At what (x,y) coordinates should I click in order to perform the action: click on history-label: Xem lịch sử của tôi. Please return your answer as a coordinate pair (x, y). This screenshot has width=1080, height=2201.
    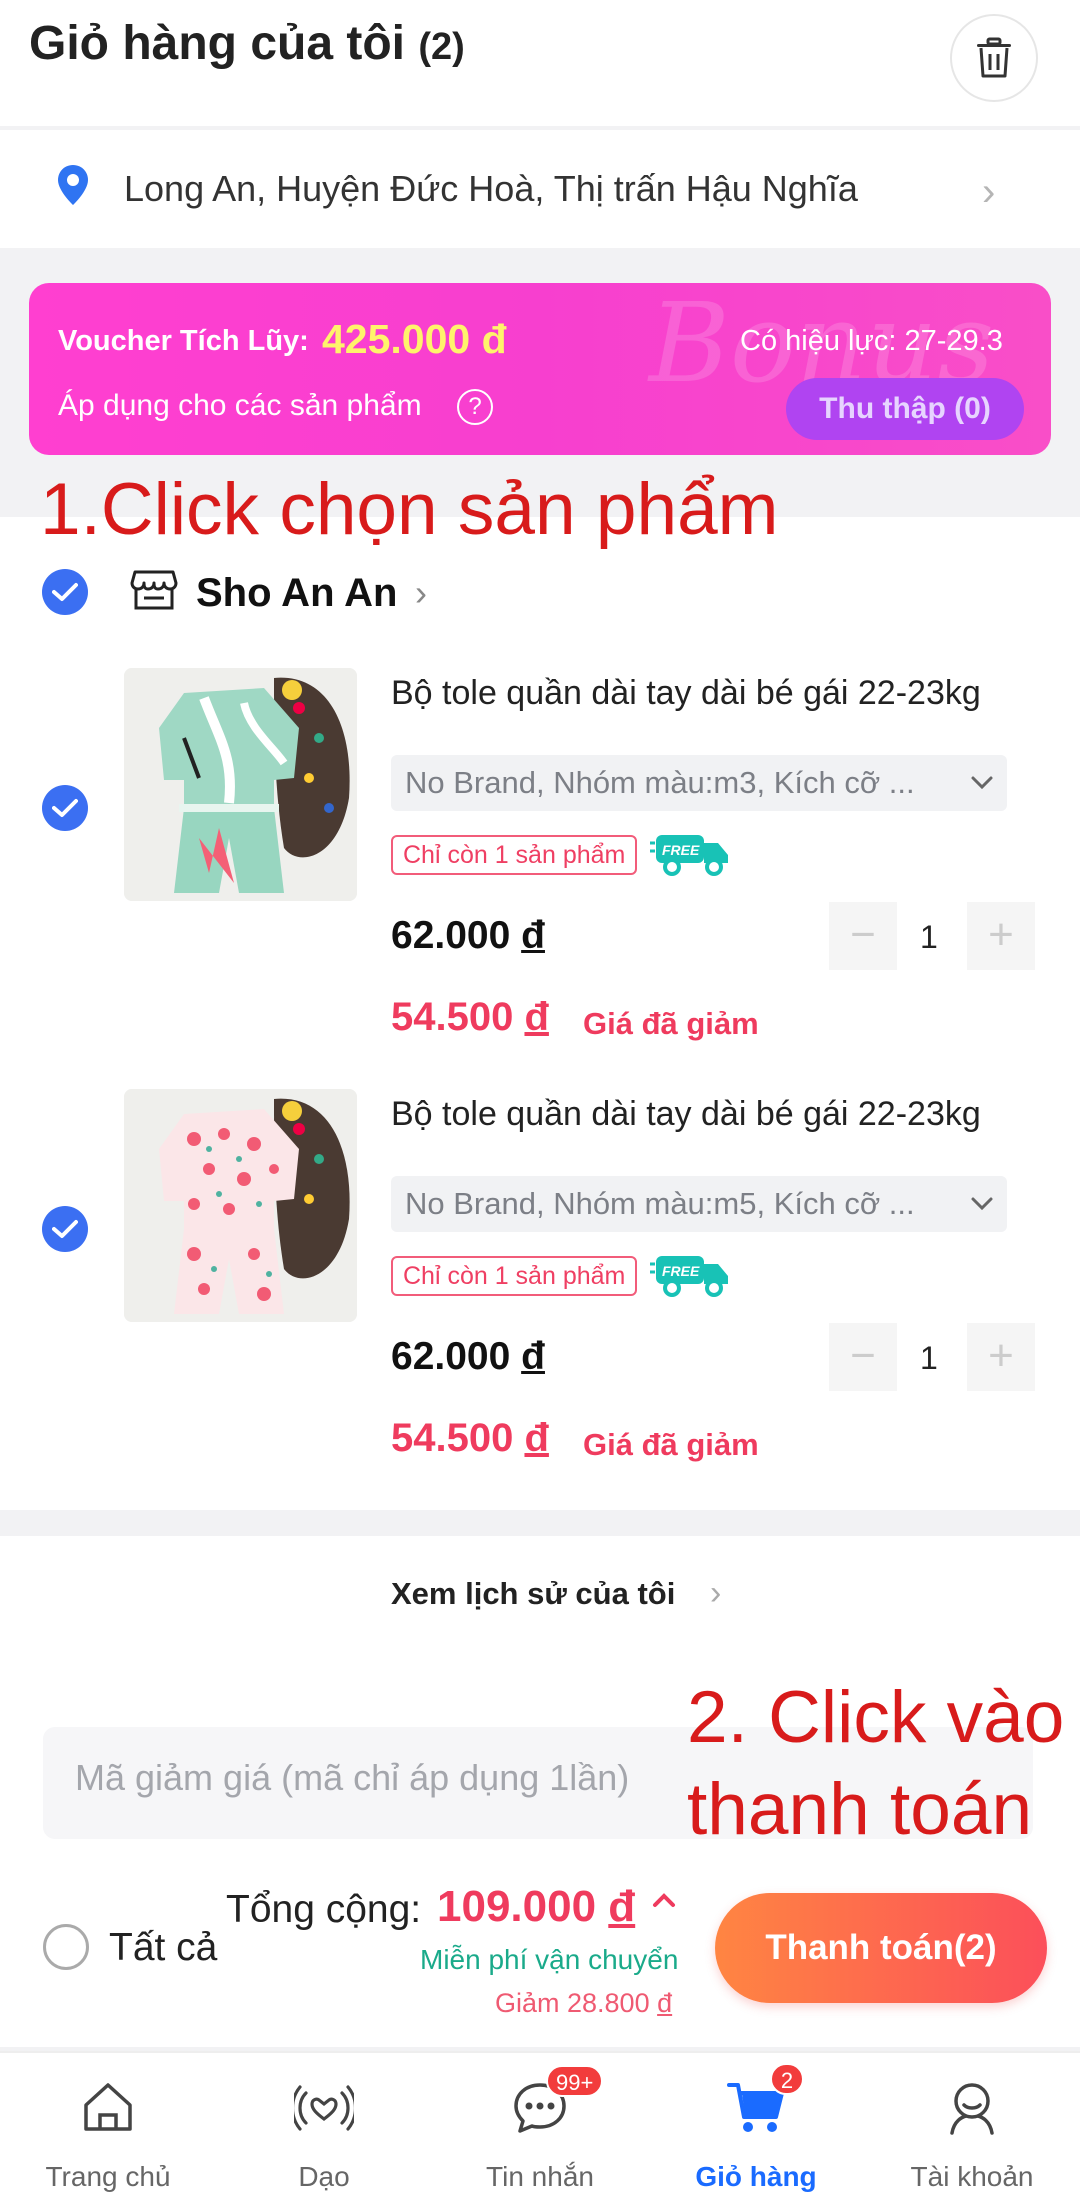
    Looking at the image, I should click on (533, 1593).